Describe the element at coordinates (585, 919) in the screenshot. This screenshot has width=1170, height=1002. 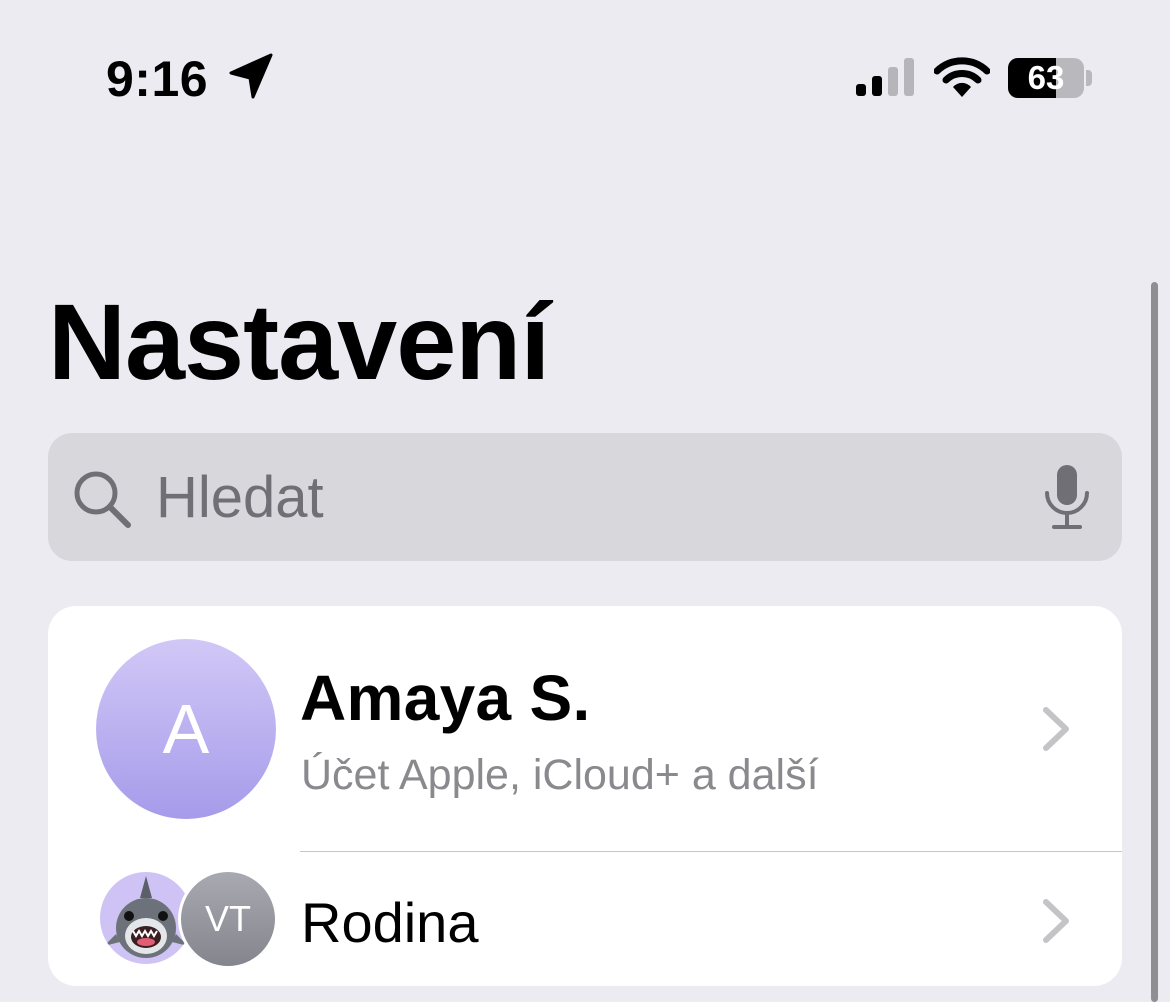
I see `family-row: VT Rodina` at that location.